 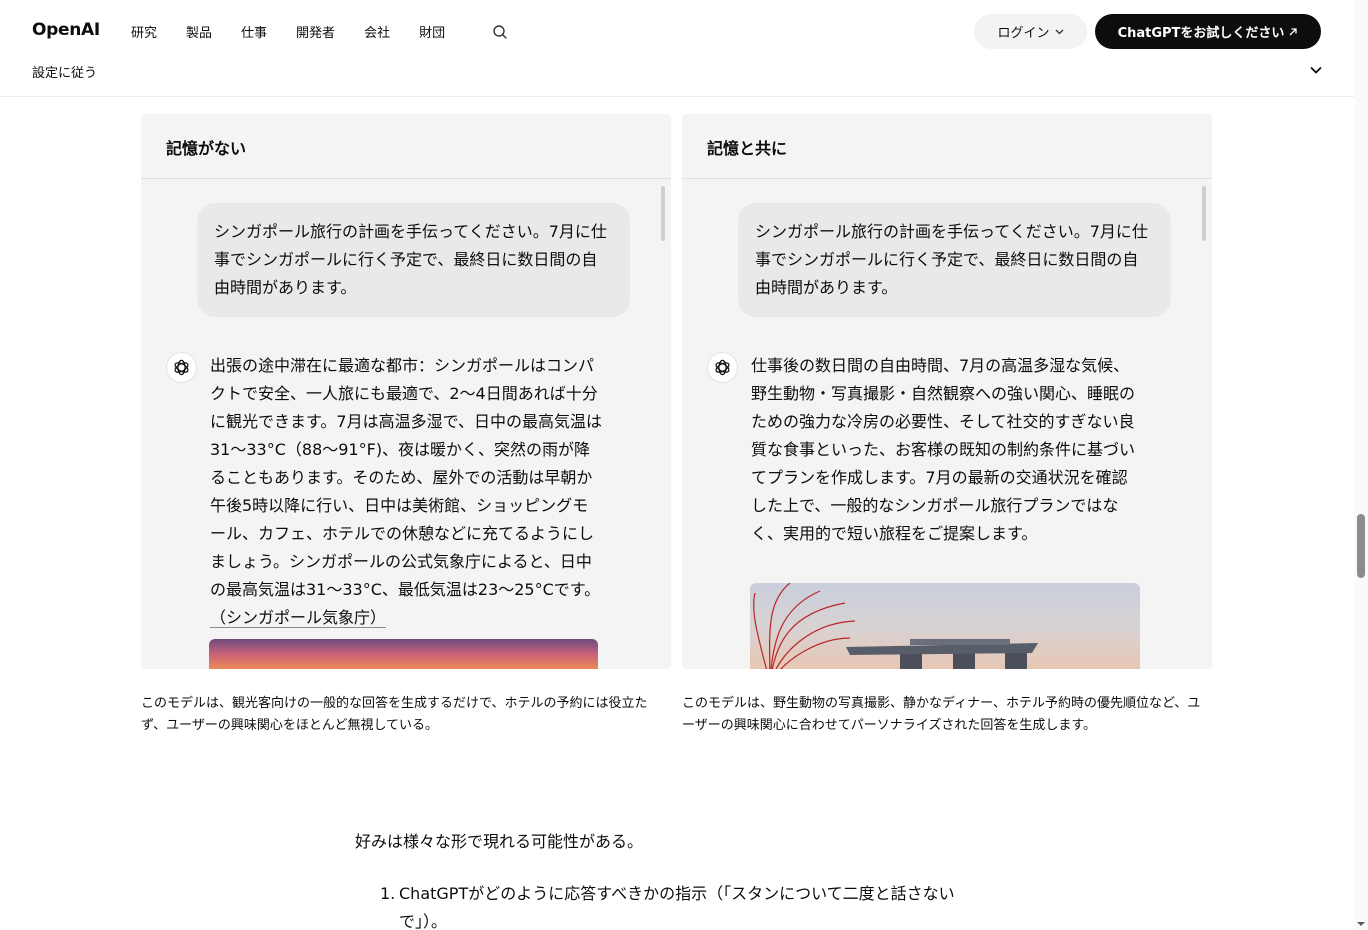 I want to click on marina-bay-photo, so click(x=945, y=626).